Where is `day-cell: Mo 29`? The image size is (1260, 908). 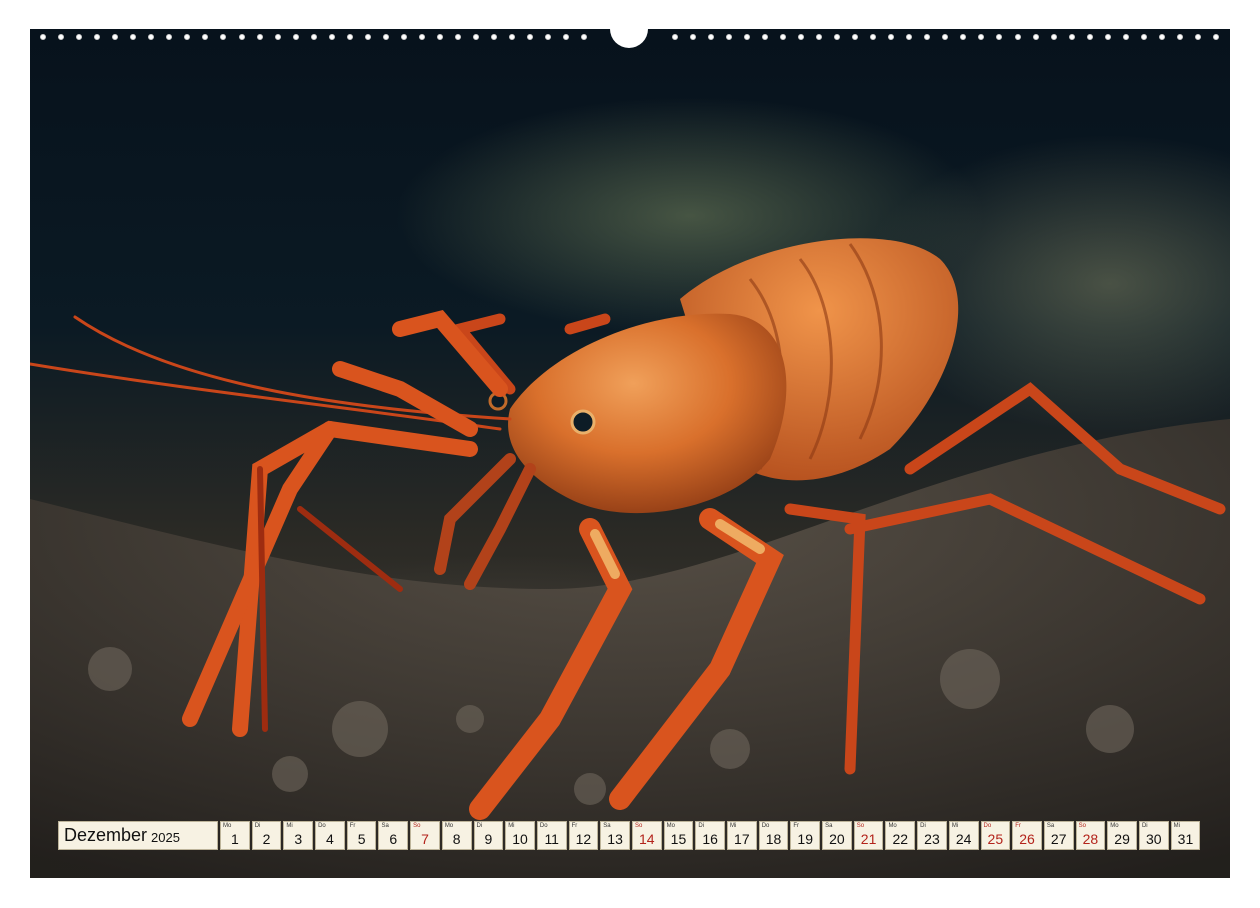
day-cell: Mo 29 is located at coordinates (1122, 835).